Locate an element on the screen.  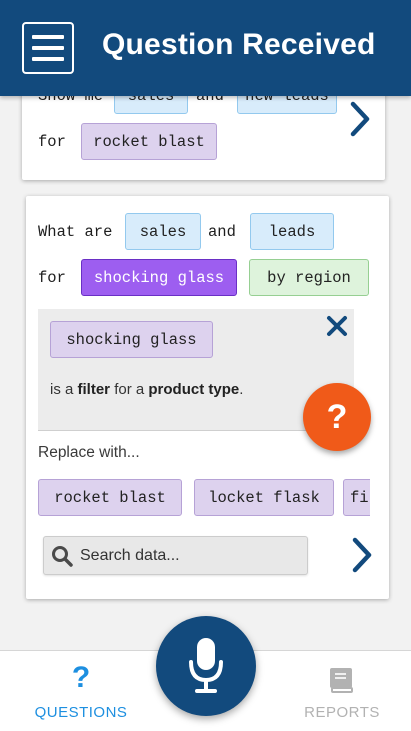
search-icon is located at coordinates (62, 556).